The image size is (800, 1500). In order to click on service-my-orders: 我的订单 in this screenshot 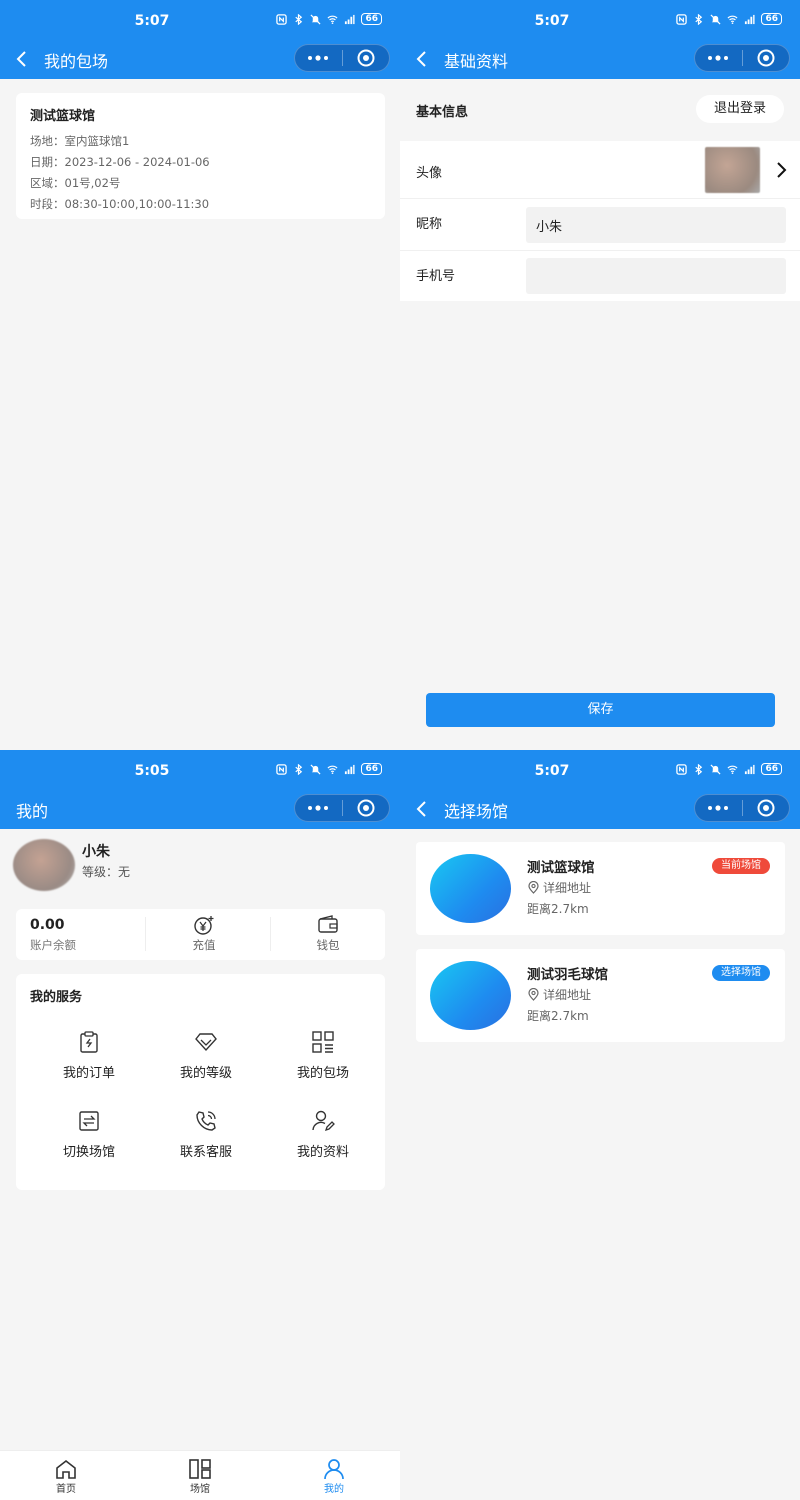, I will do `click(89, 1055)`.